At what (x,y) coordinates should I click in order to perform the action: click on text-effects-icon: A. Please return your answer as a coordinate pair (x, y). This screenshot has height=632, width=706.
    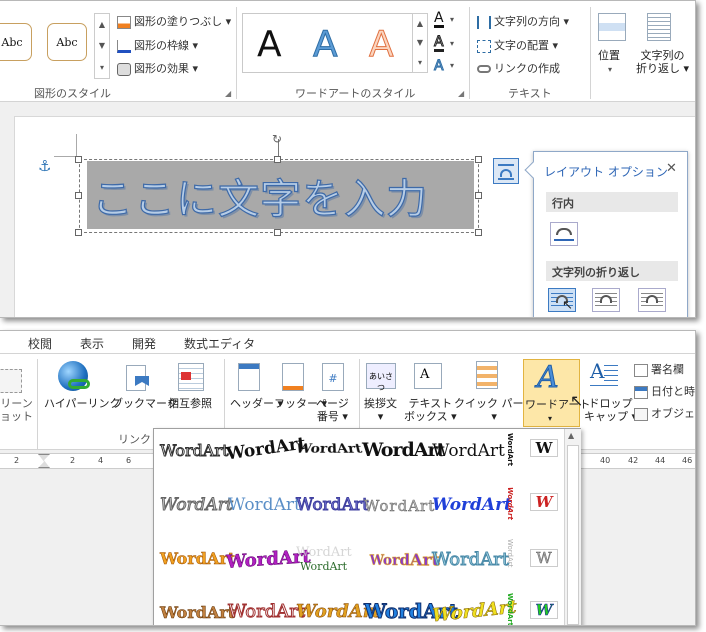
    Looking at the image, I should click on (439, 66).